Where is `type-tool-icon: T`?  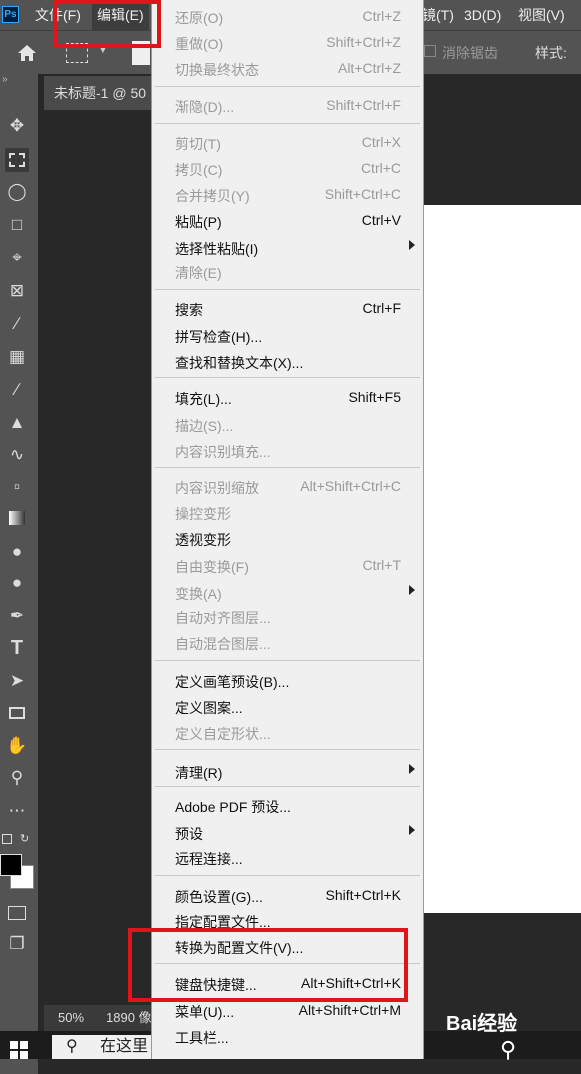 type-tool-icon: T is located at coordinates (17, 648).